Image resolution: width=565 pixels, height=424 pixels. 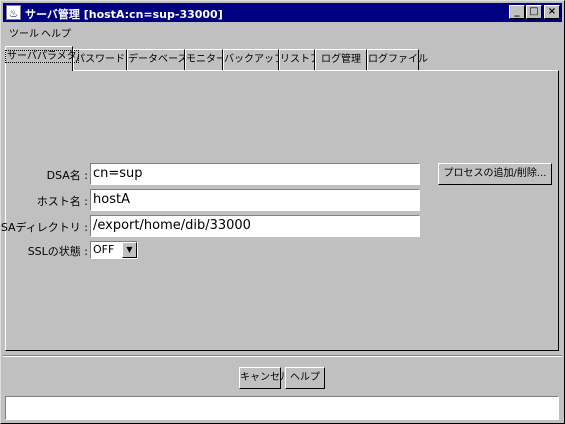 I want to click on tab-restore: リストア, so click(x=299, y=59).